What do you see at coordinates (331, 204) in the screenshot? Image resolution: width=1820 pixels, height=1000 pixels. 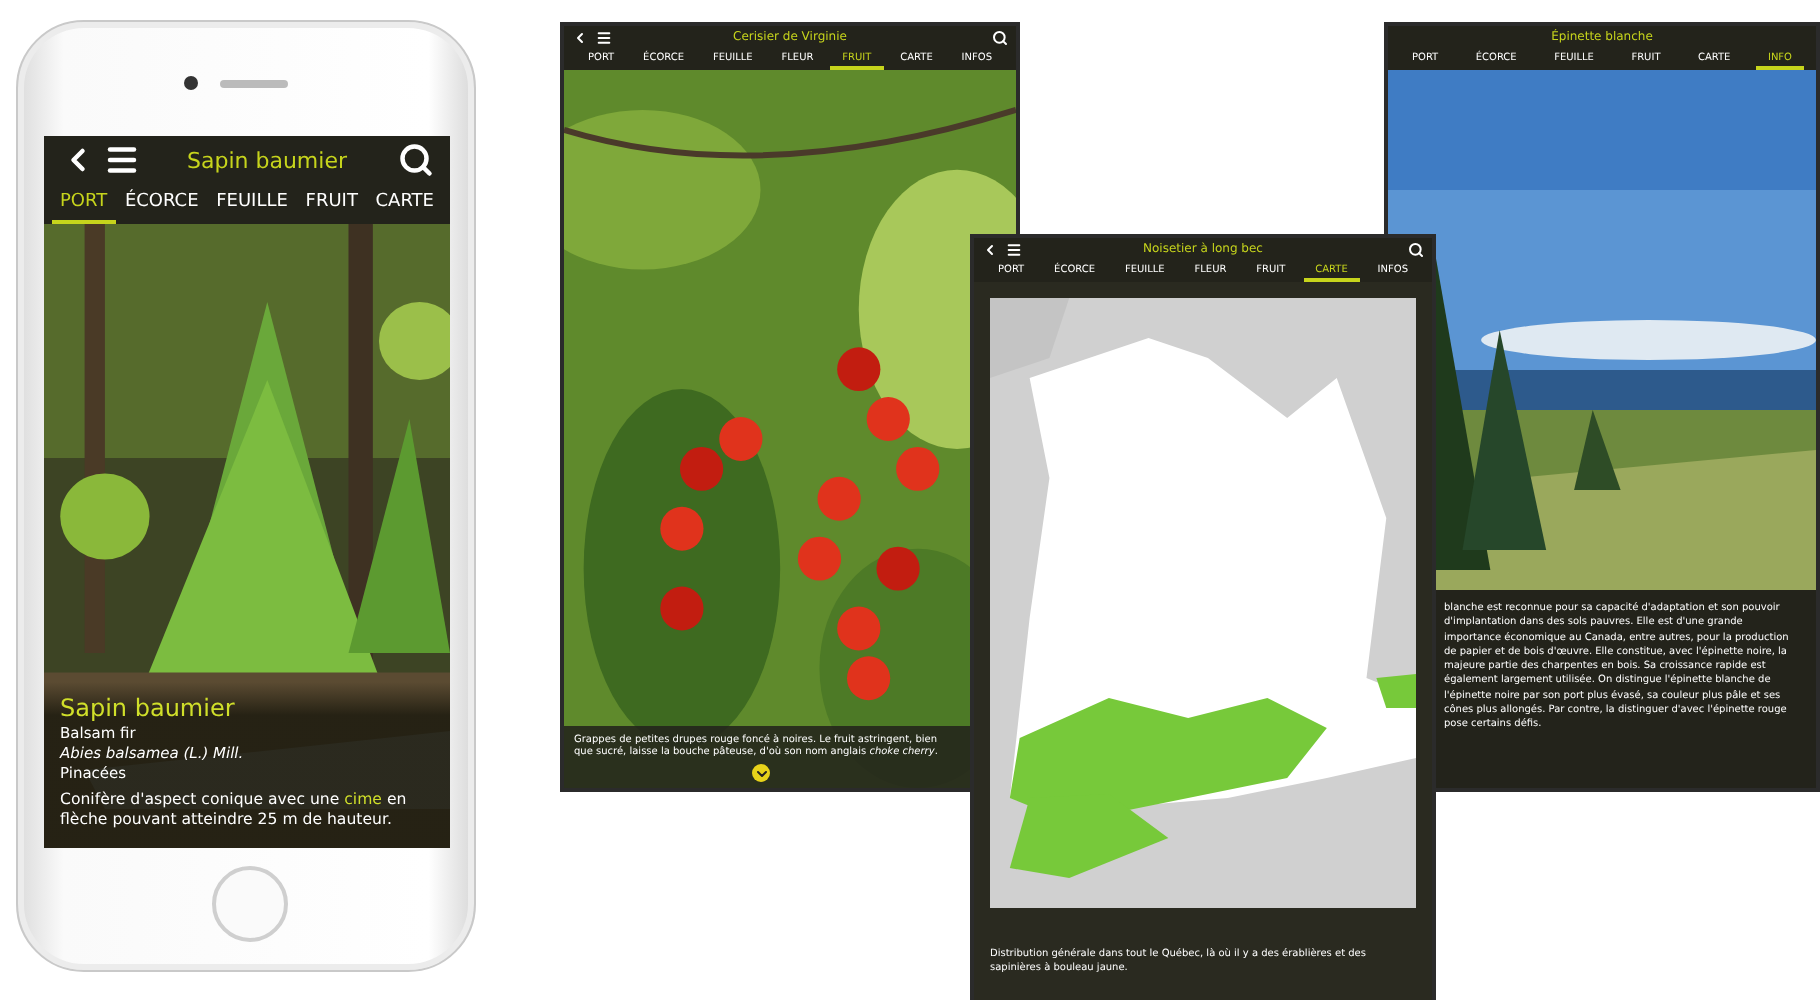 I see `tab: FRUIT` at bounding box center [331, 204].